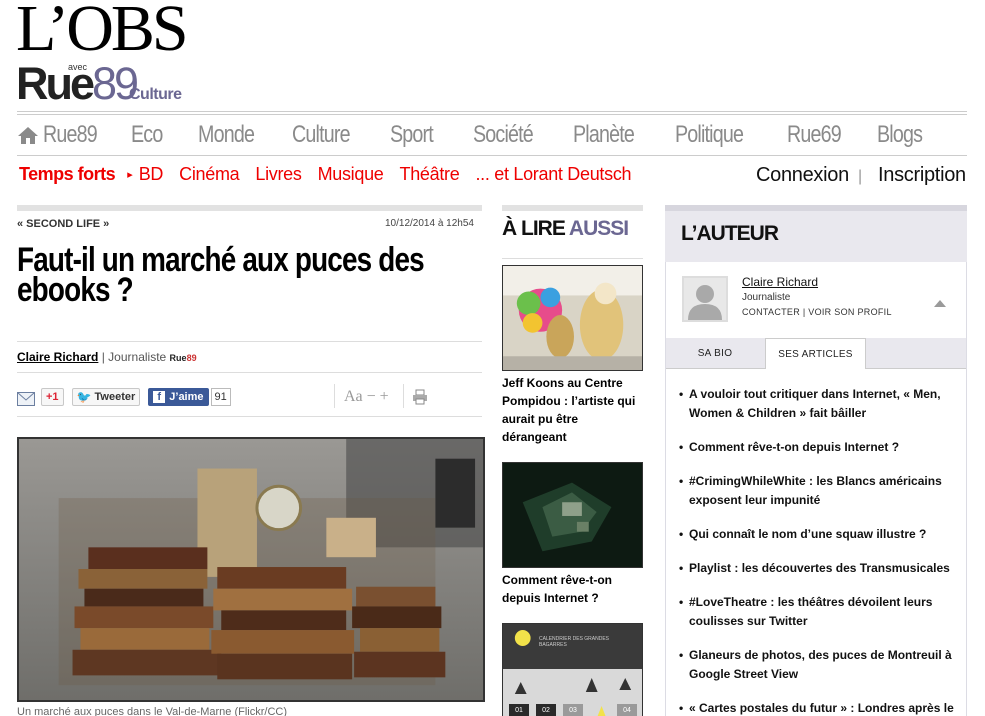 The height and width of the screenshot is (716, 985). Describe the element at coordinates (236, 135) in the screenshot. I see `nav-item-monde: Monde` at that location.